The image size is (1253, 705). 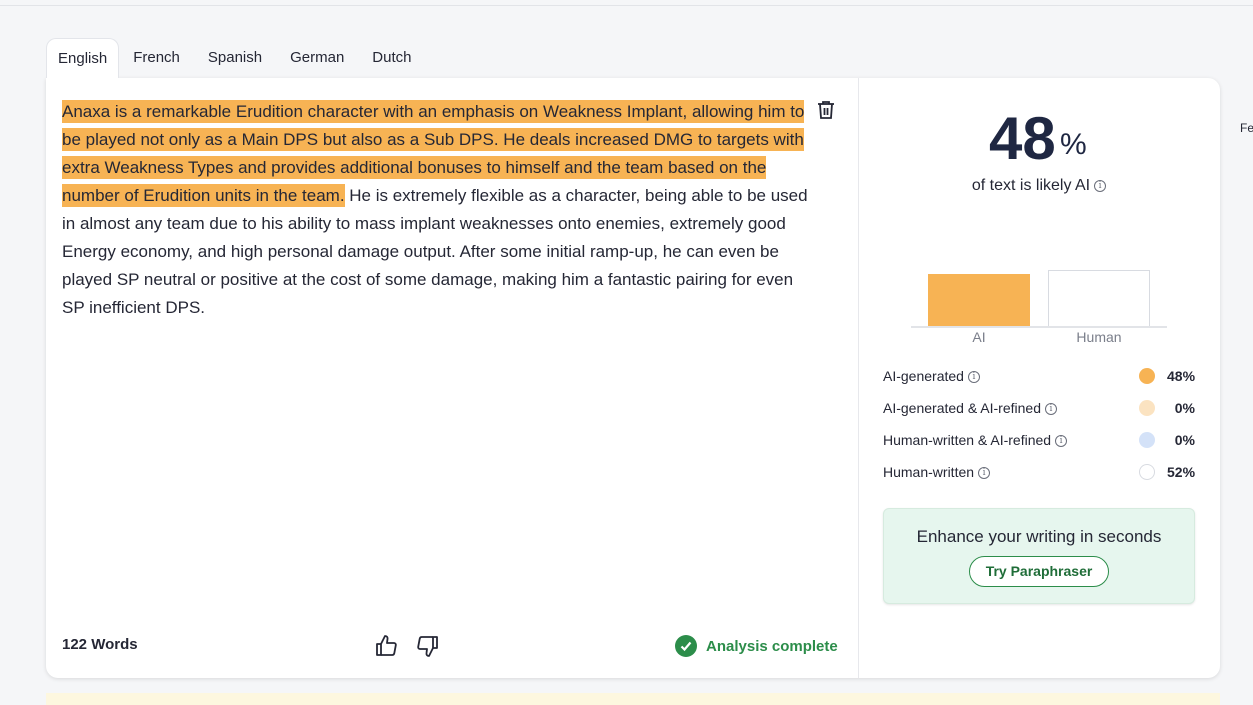 What do you see at coordinates (100, 644) in the screenshot?
I see `word-count: 122 Words` at bounding box center [100, 644].